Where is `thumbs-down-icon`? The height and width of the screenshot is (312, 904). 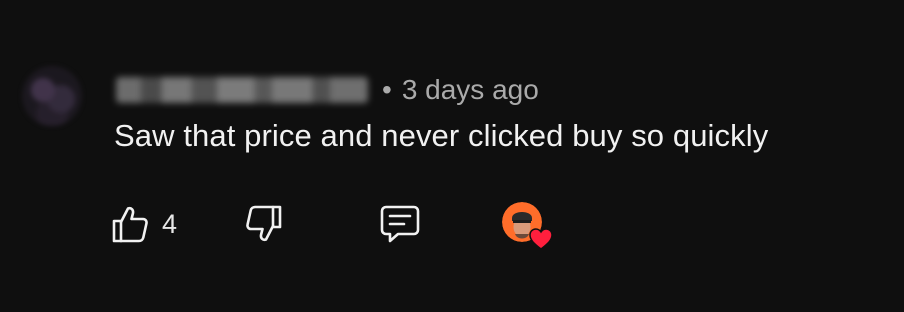 thumbs-down-icon is located at coordinates (264, 224).